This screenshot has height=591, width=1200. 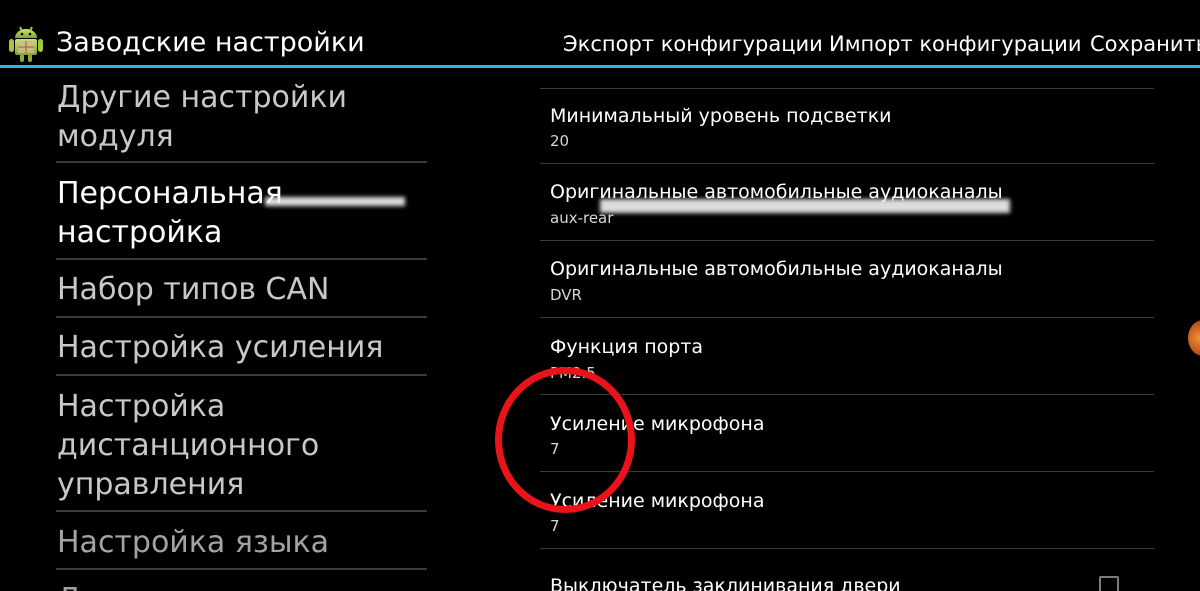 What do you see at coordinates (1145, 44) in the screenshot?
I see `save-button: Сохранить` at bounding box center [1145, 44].